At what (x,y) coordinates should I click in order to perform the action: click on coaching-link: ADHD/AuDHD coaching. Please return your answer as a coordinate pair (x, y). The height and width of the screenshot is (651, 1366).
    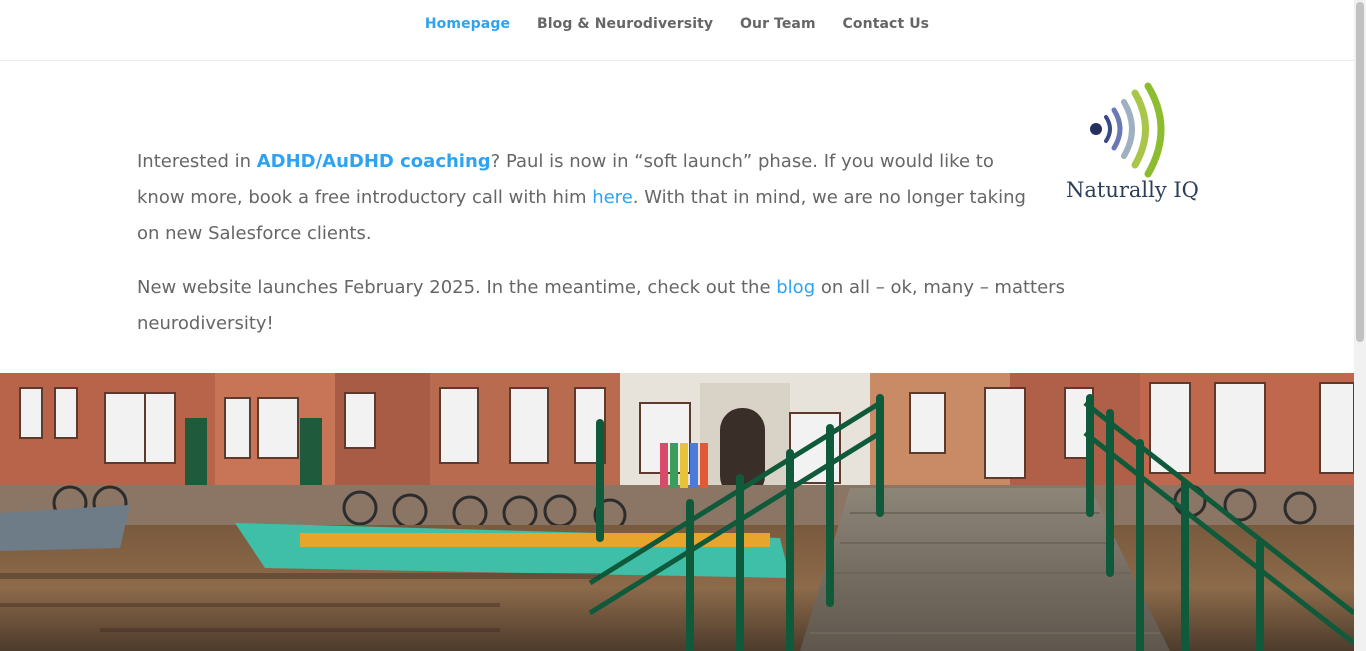
    Looking at the image, I should click on (374, 161).